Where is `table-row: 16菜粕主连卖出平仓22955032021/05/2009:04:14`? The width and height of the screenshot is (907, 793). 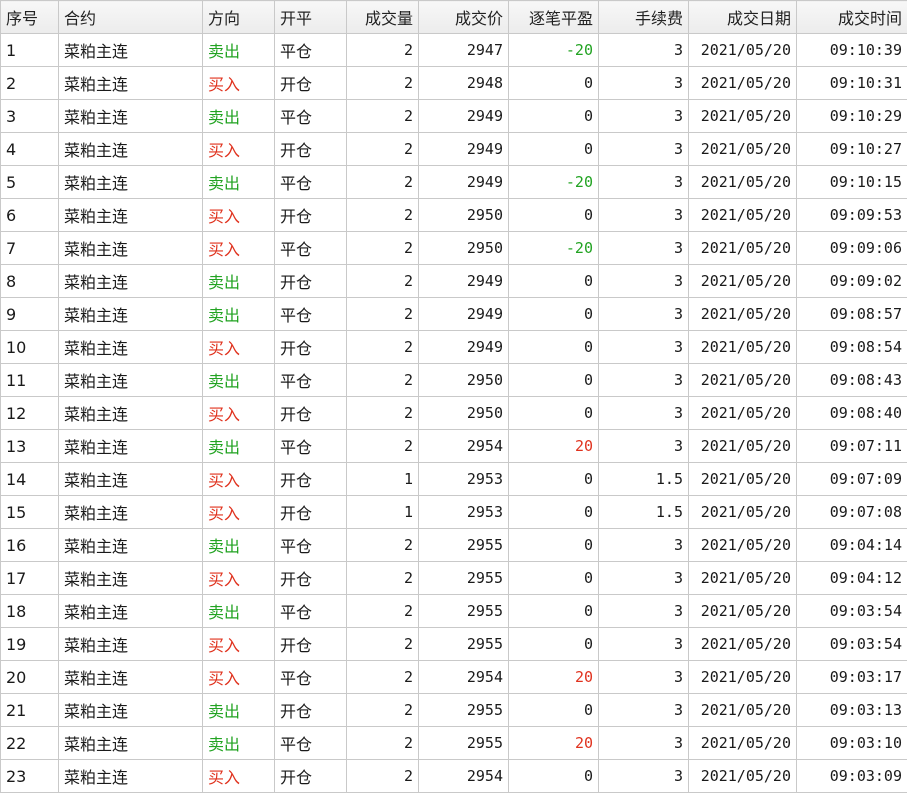
table-row: 16菜粕主连卖出平仓22955032021/05/2009:04:14 is located at coordinates (454, 545).